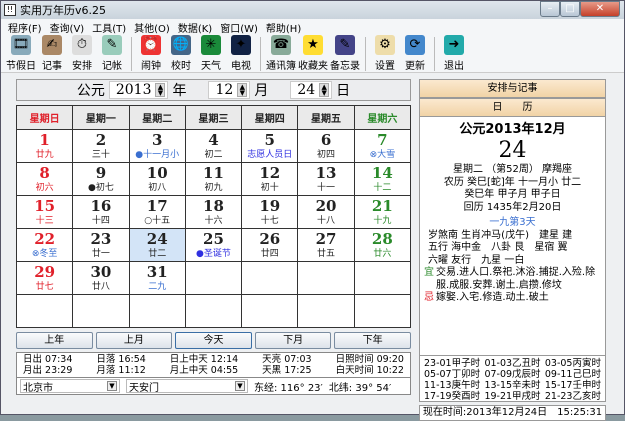 The image size is (625, 421). I want to click on day-cell: 15 十三, so click(44, 212).